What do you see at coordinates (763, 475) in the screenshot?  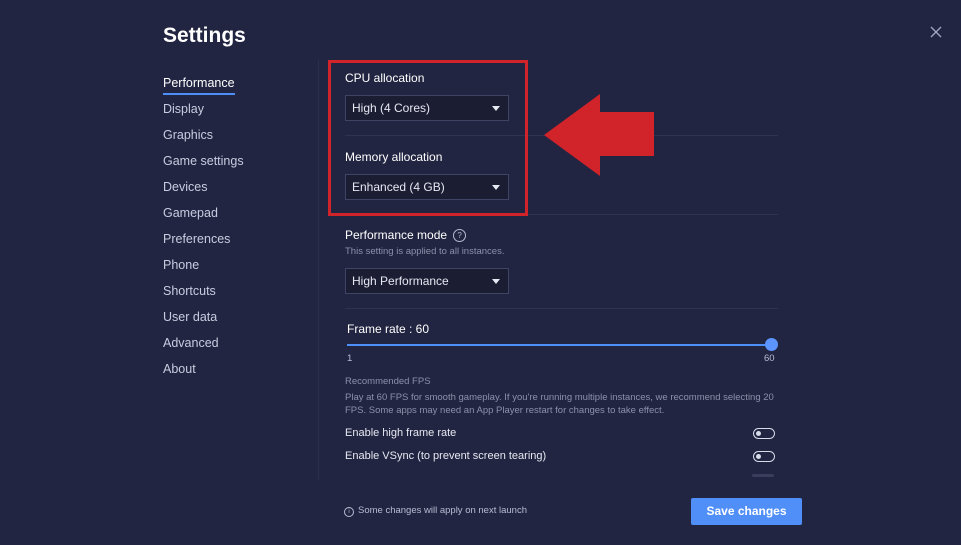 I see `scroll-indicator` at bounding box center [763, 475].